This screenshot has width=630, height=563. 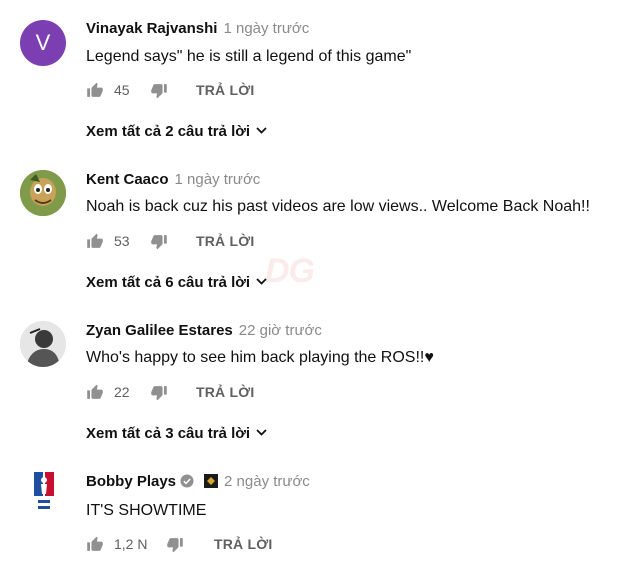 I want to click on author-name: Kent Caaco, so click(x=127, y=179).